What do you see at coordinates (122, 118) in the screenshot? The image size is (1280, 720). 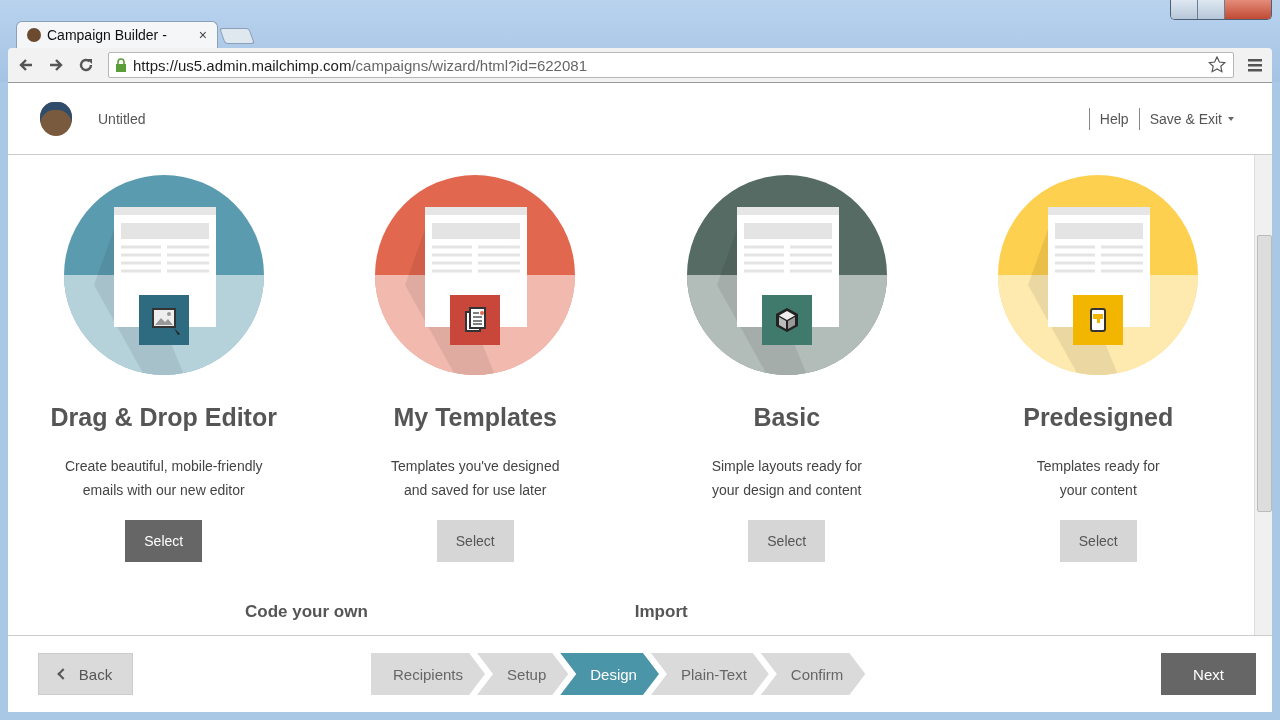 I see `campaign-title: Untitled` at bounding box center [122, 118].